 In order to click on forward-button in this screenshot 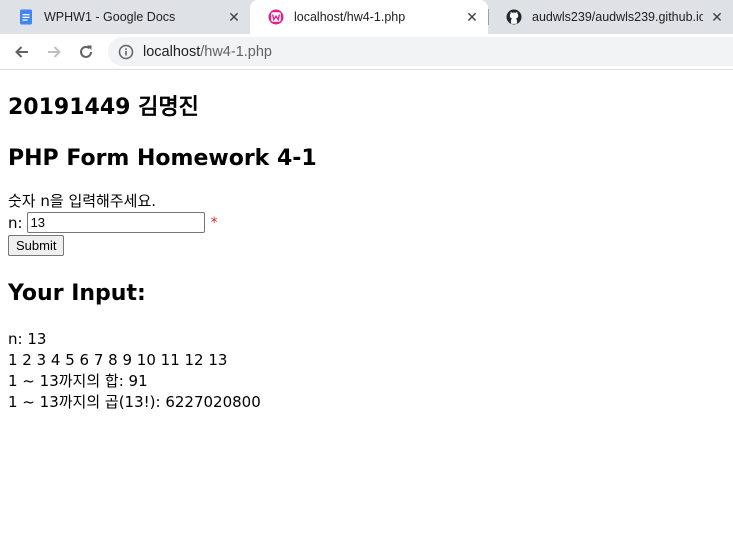, I will do `click(54, 52)`.